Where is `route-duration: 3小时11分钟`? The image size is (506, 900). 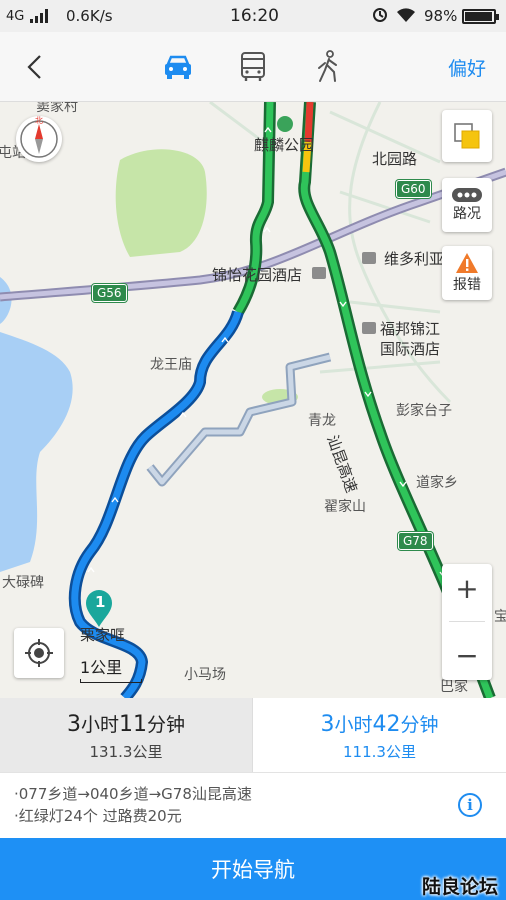 route-duration: 3小时11分钟 is located at coordinates (126, 723).